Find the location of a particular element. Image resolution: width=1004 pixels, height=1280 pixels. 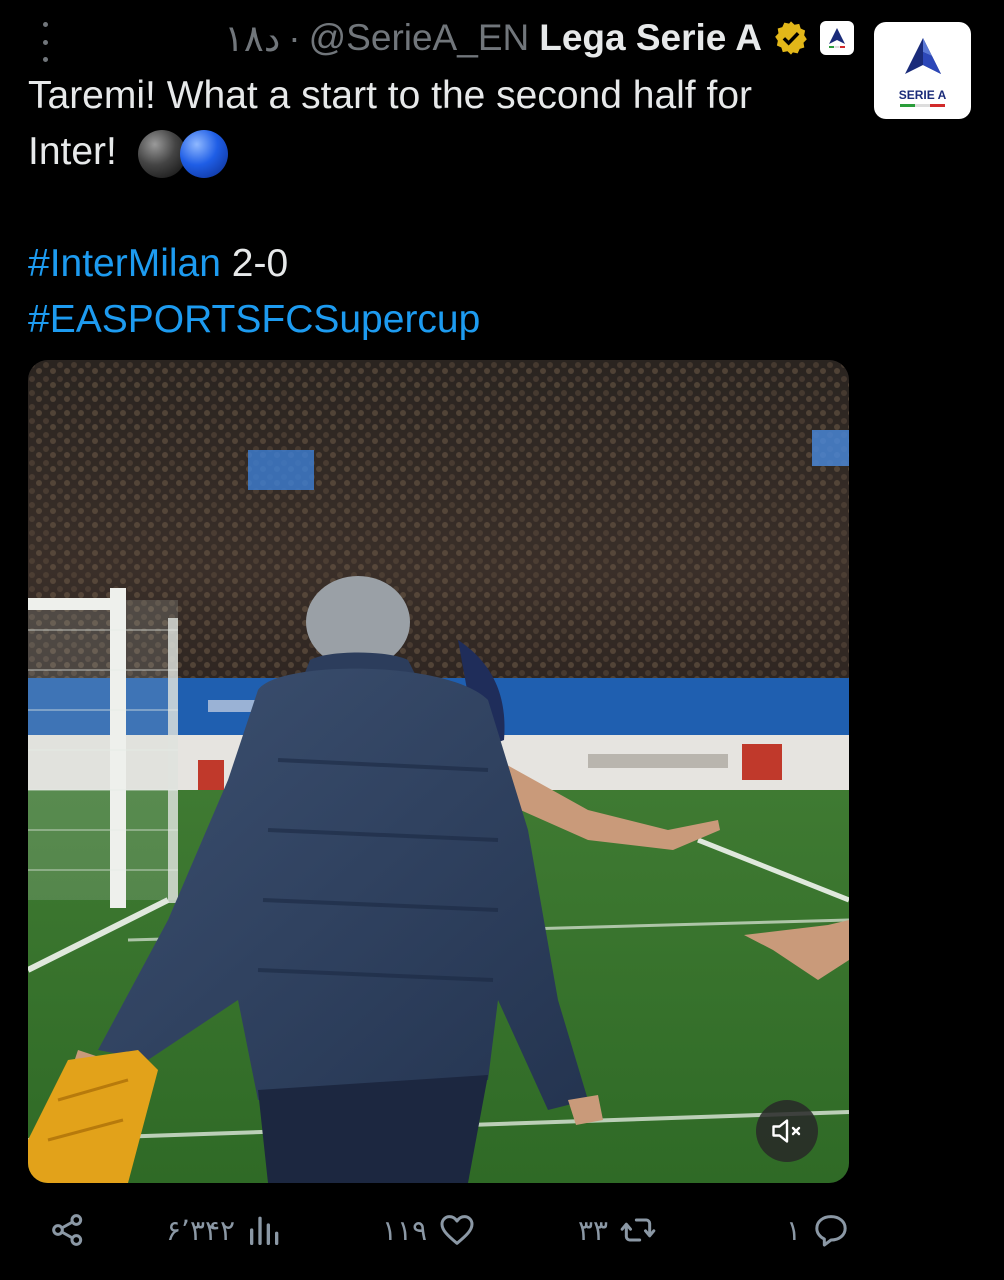

tweet-meta: ۱۸د · @SerieA_EN is located at coordinates (376, 38).